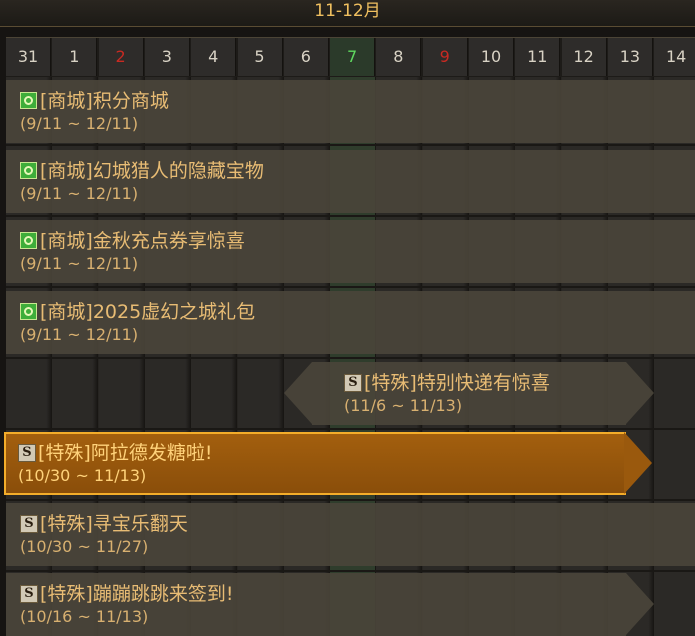 The image size is (695, 636). I want to click on event-dates: (10/30 ~ 11/27), so click(84, 546).